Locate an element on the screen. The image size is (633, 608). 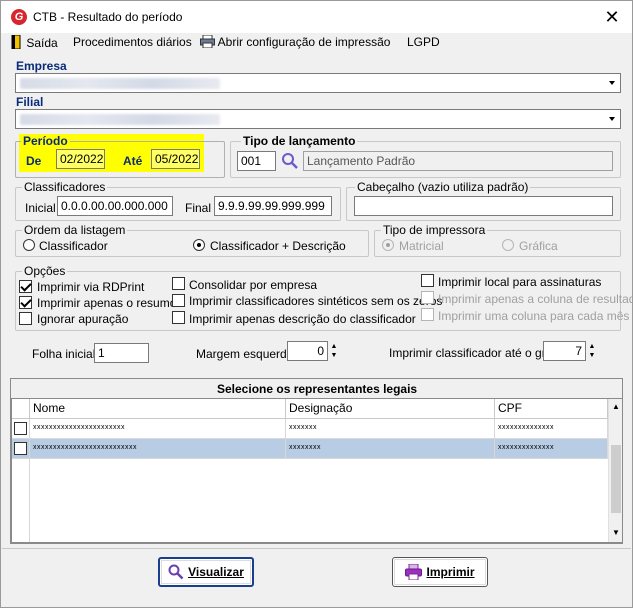
classificadores-inicial-input: 0.0.0.00.00.000.000 is located at coordinates (115, 206).